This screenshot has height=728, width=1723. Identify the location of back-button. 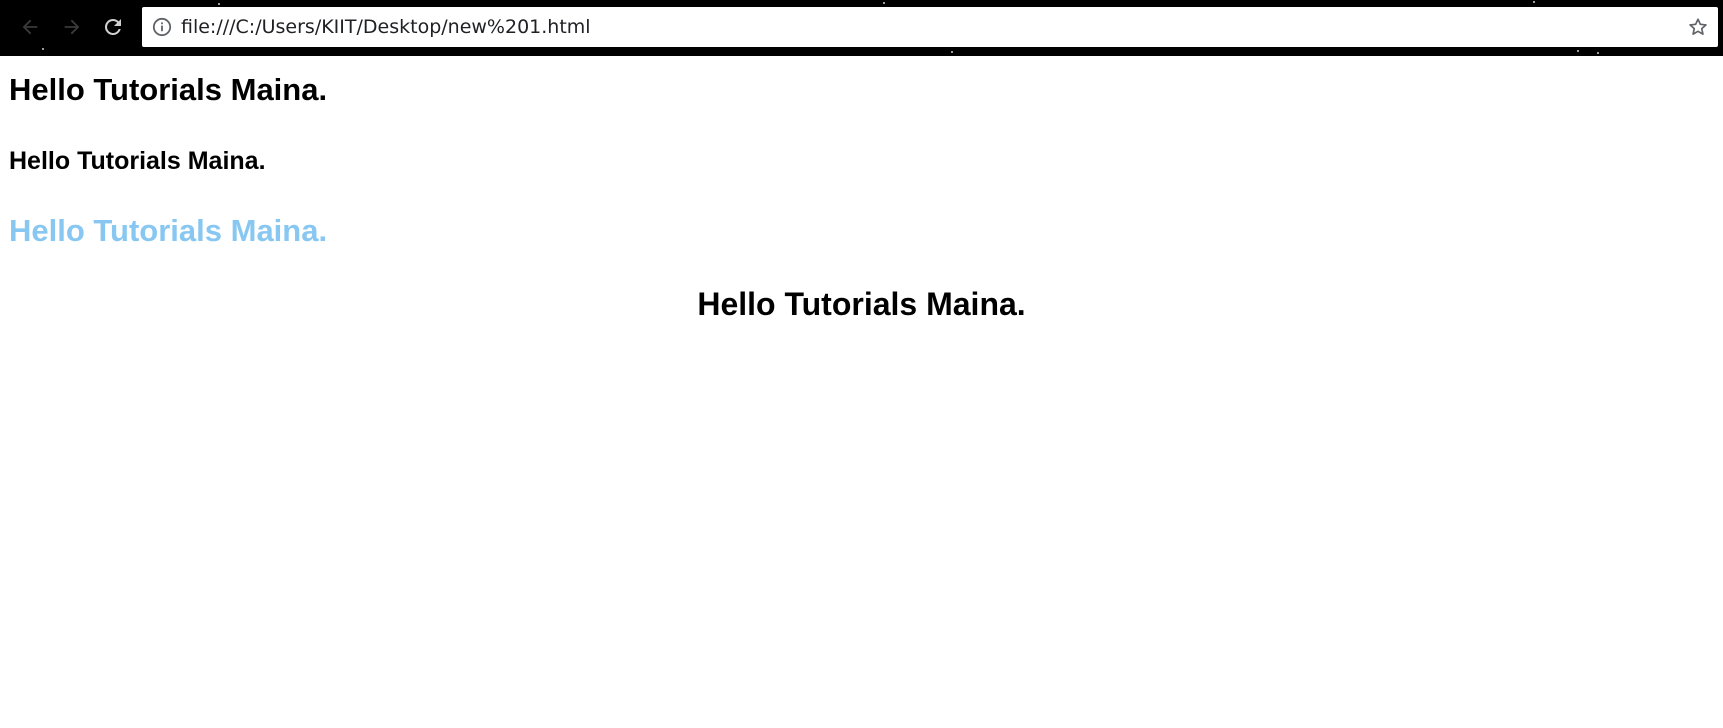
(30, 27).